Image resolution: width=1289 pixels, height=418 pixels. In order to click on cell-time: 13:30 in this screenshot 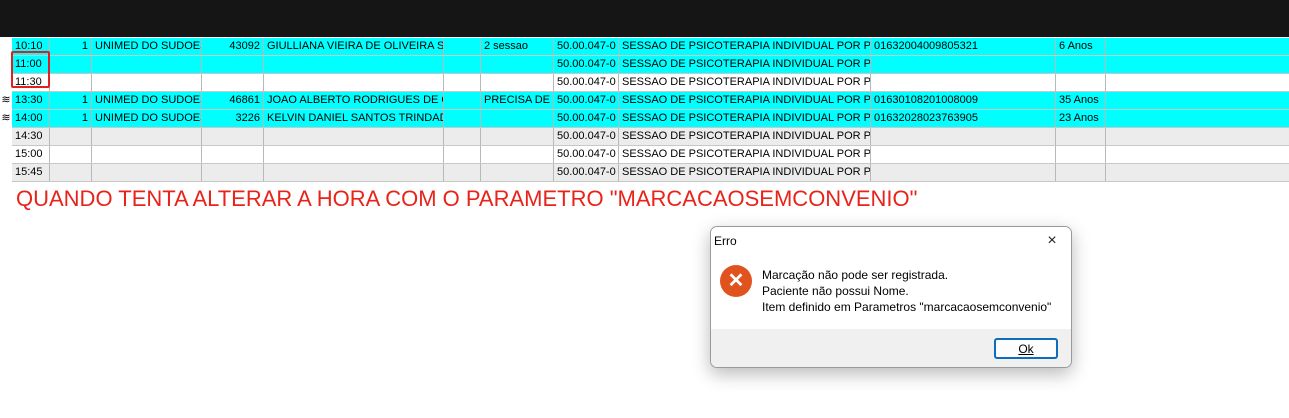, I will do `click(31, 100)`.